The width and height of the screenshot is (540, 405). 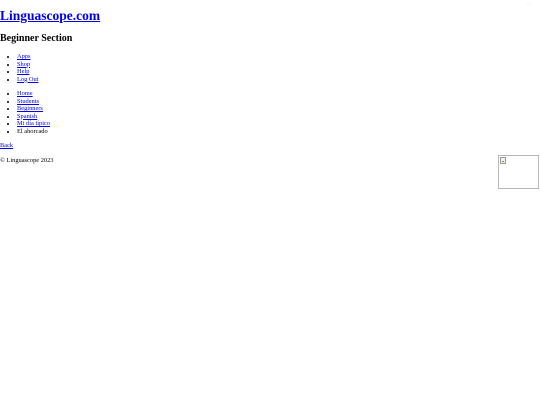 I want to click on user-menu-item-shop: Shop, so click(x=27, y=65).